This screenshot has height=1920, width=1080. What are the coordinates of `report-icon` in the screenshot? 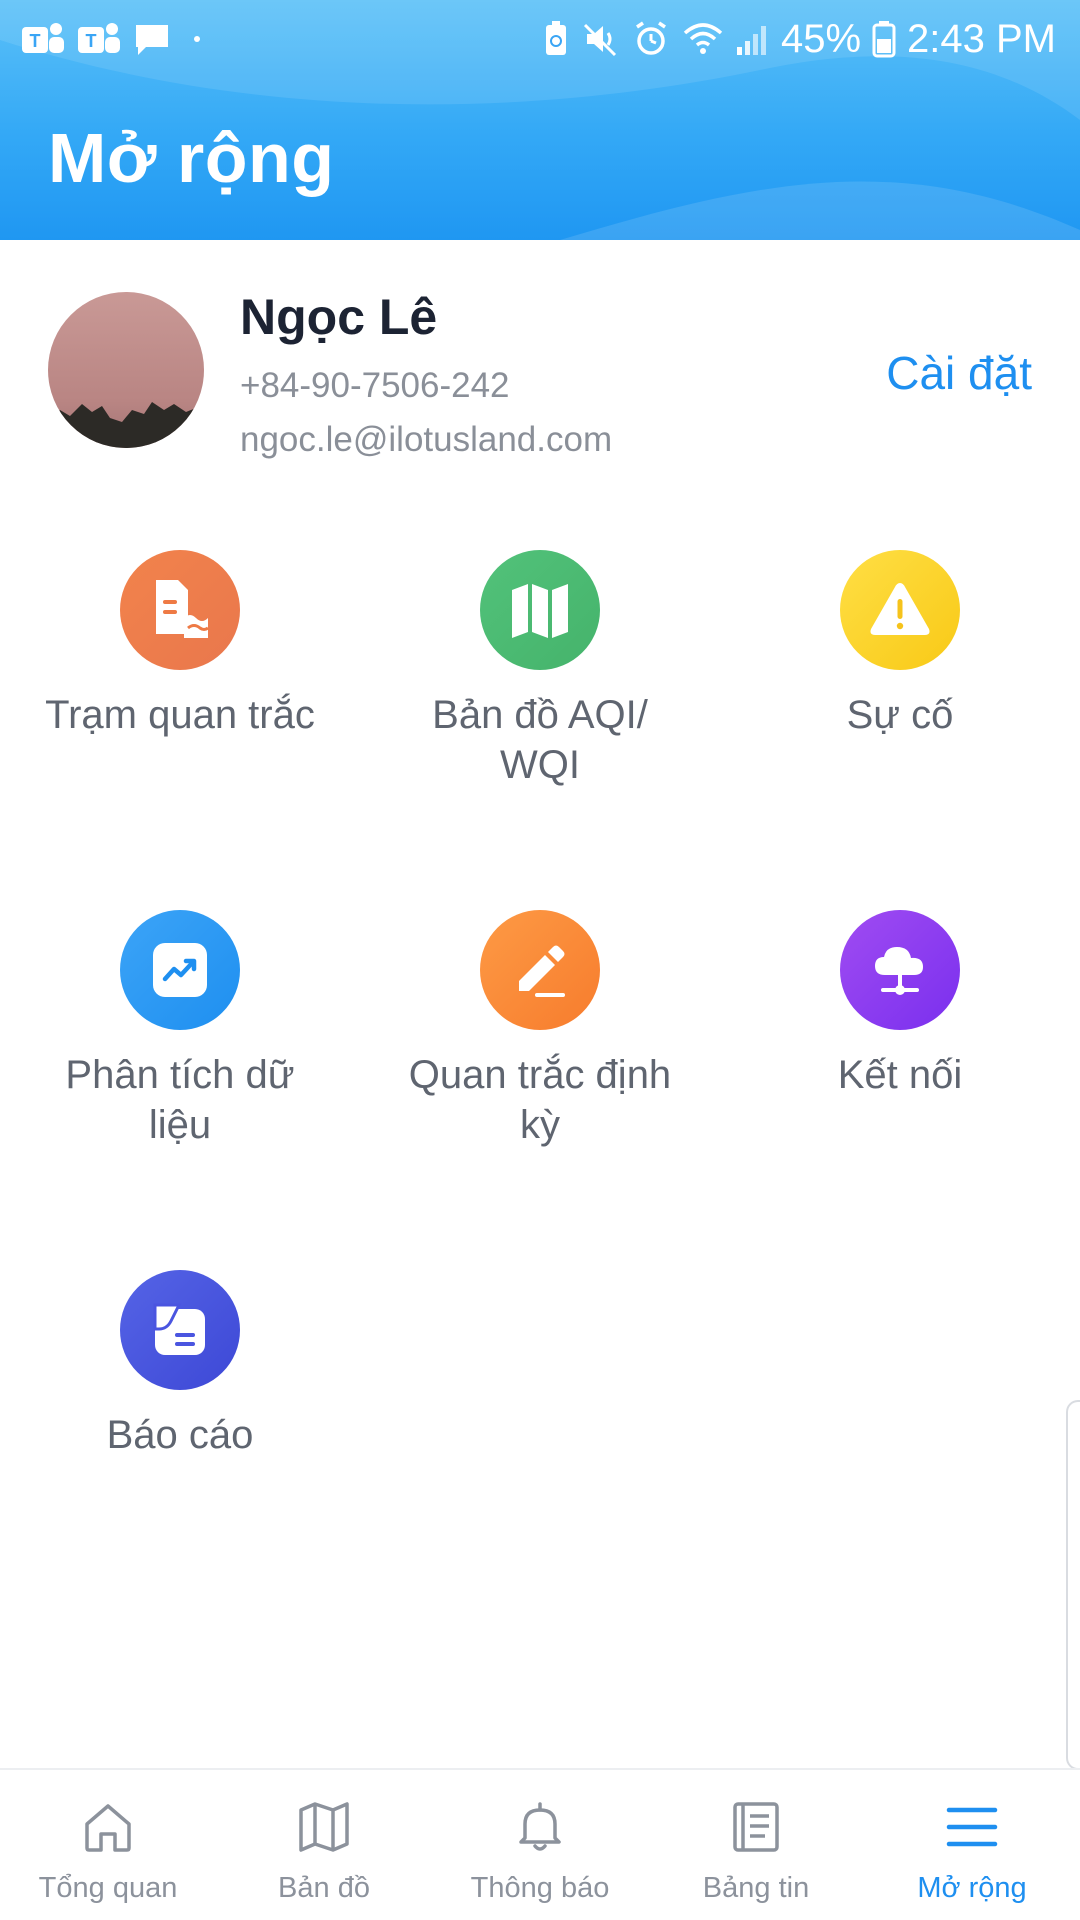 It's located at (179, 1329).